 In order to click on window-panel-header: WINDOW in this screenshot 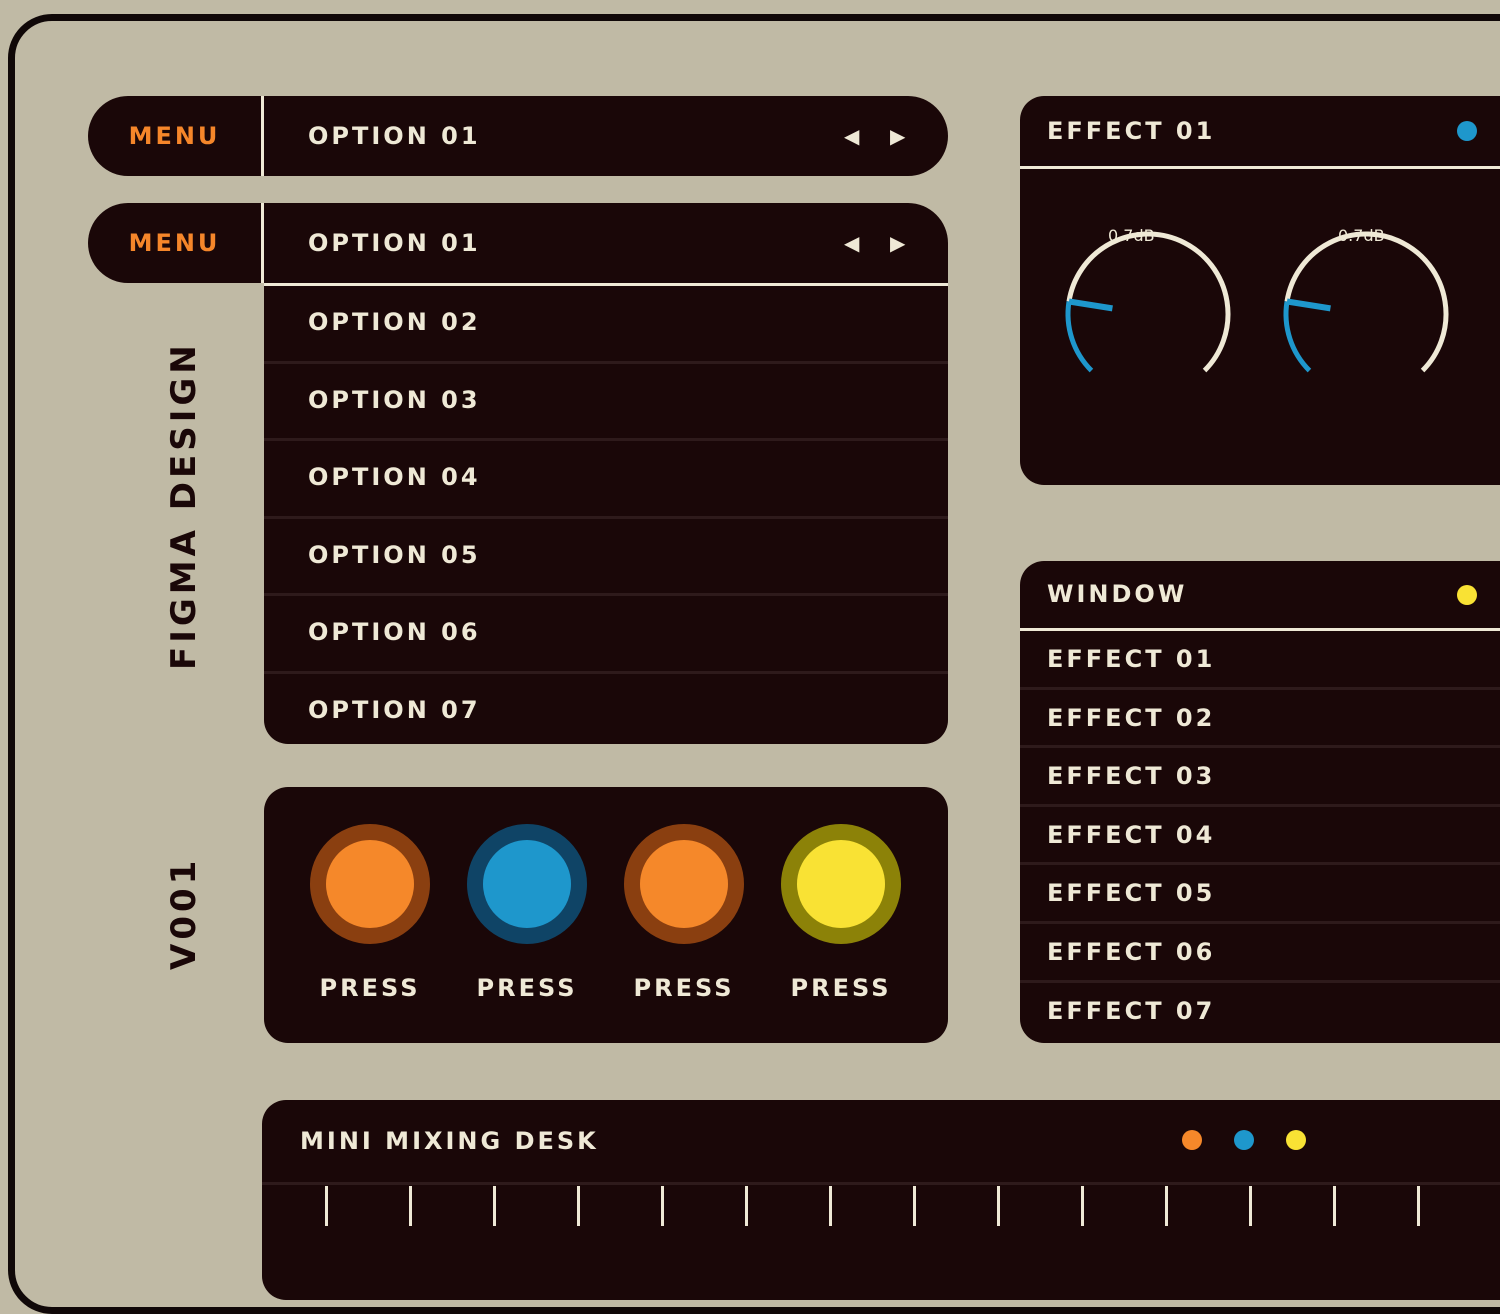, I will do `click(1260, 596)`.